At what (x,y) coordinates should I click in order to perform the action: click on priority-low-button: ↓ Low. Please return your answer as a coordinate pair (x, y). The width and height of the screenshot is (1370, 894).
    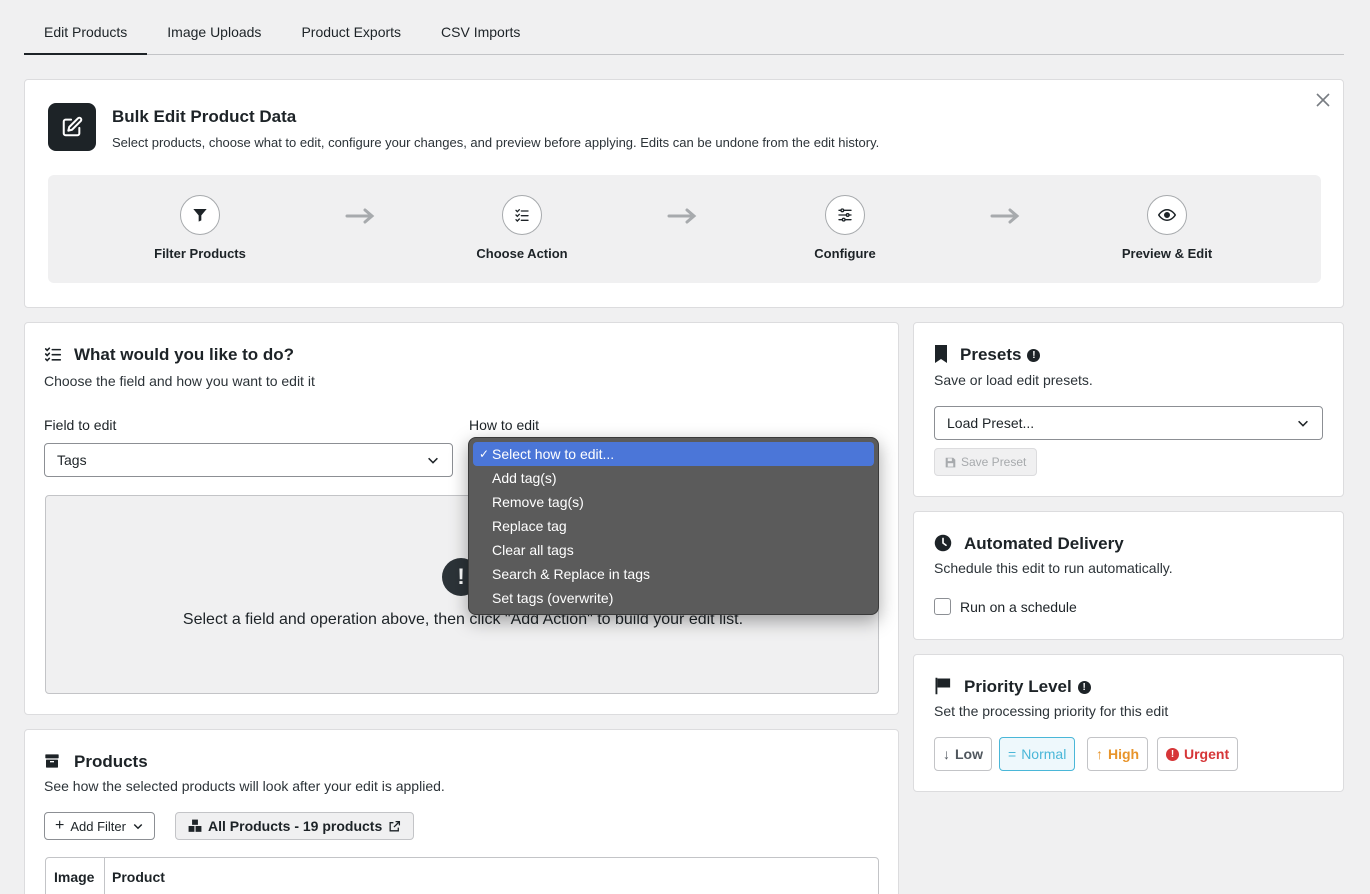
    Looking at the image, I should click on (963, 754).